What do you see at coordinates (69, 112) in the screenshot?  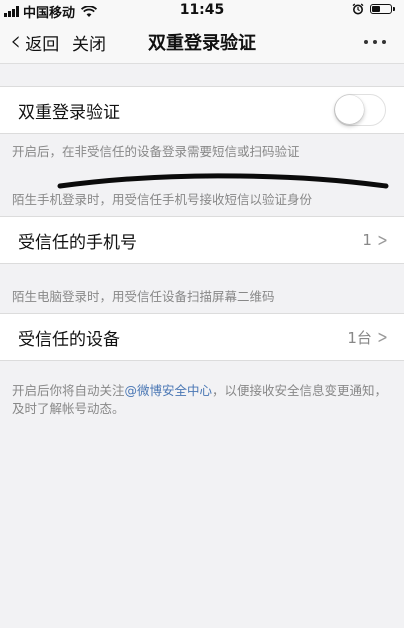 I see `two-factor-label: 双重登录验证` at bounding box center [69, 112].